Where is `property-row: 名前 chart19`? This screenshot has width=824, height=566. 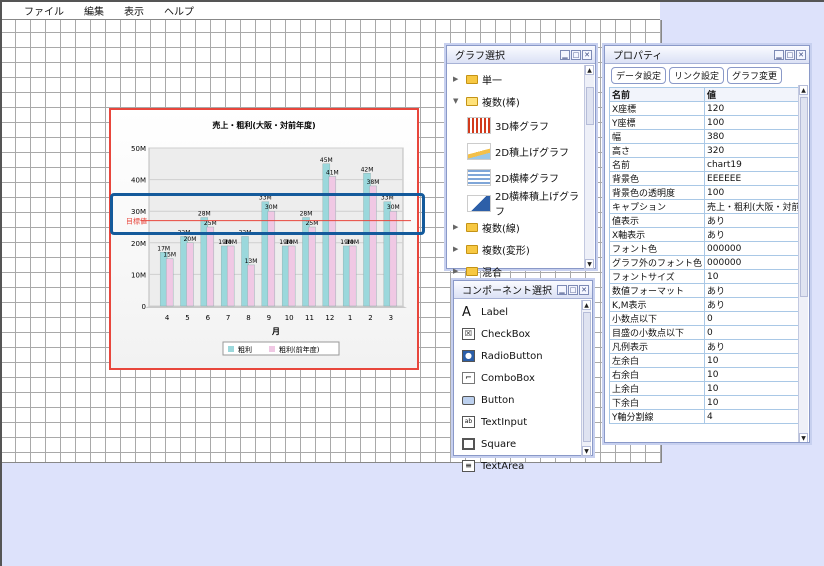 property-row: 名前 chart19 is located at coordinates (706, 164).